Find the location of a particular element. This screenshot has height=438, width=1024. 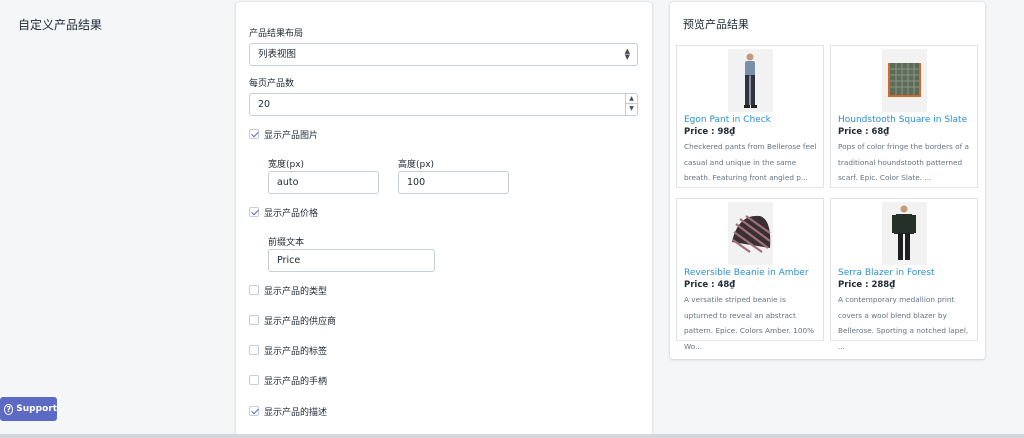

blazer-photo-icon is located at coordinates (904, 233).